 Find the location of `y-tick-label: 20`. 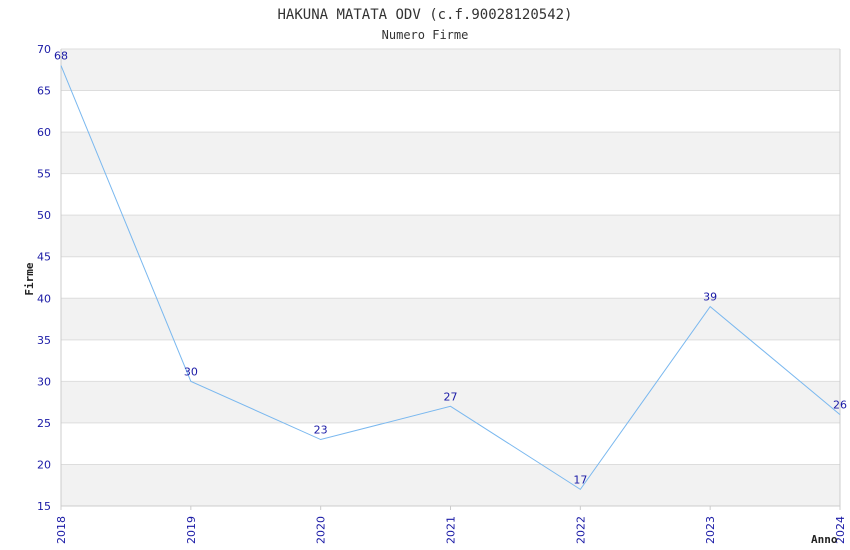

y-tick-label: 20 is located at coordinates (44, 464).